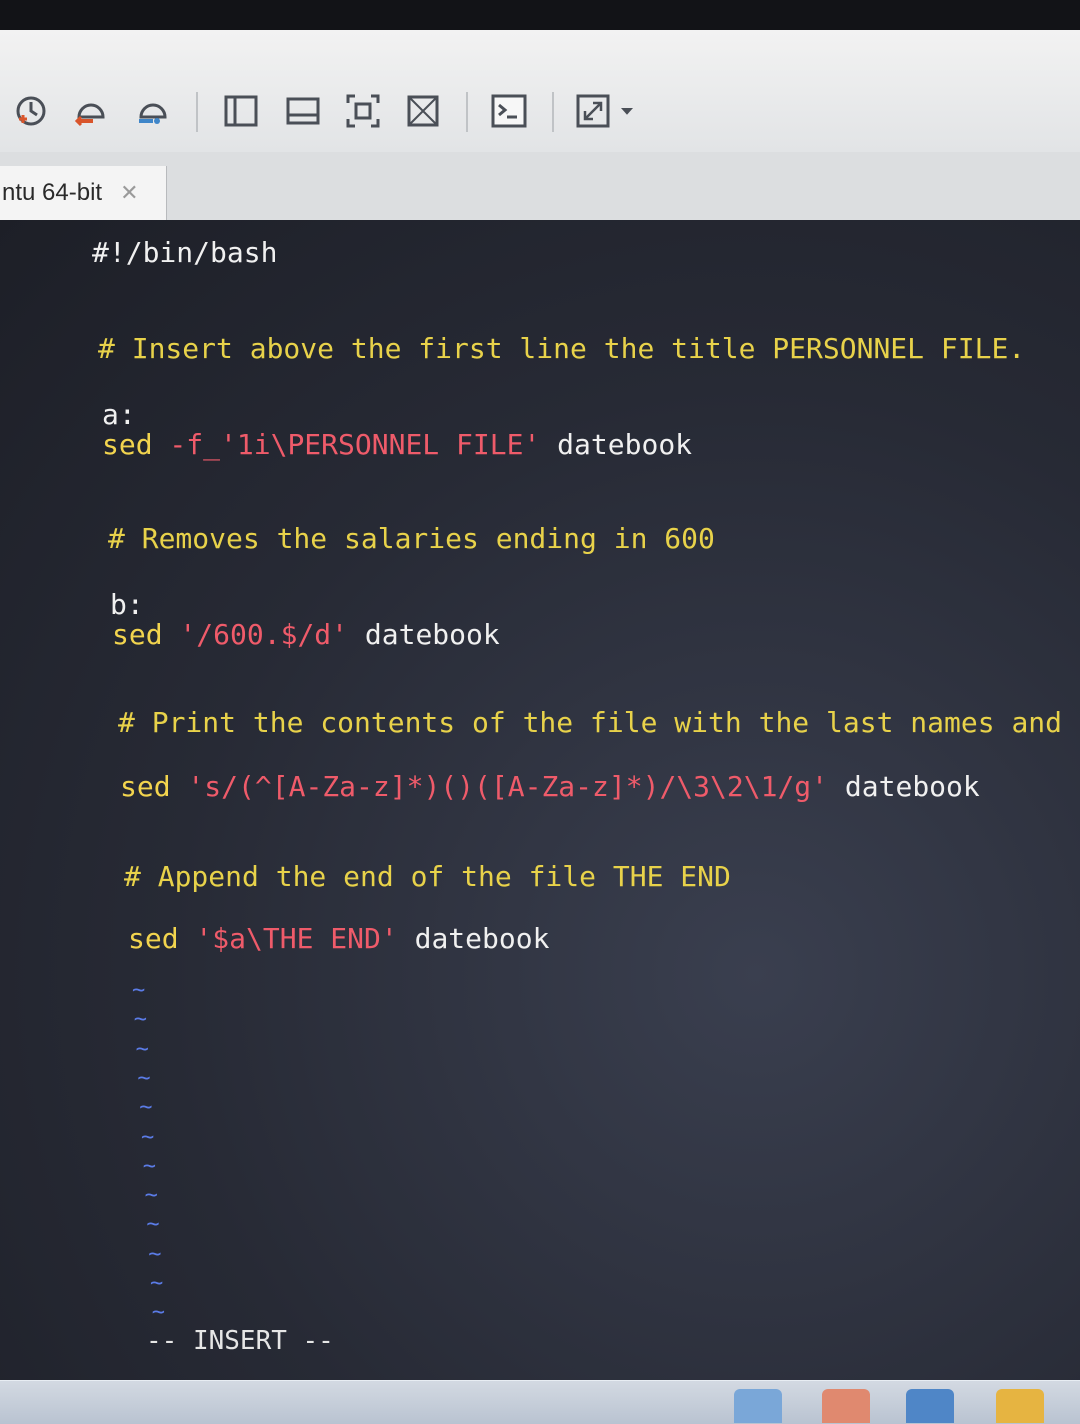 The width and height of the screenshot is (1080, 1424). Describe the element at coordinates (540, 15) in the screenshot. I see `monitor-bezel` at that location.